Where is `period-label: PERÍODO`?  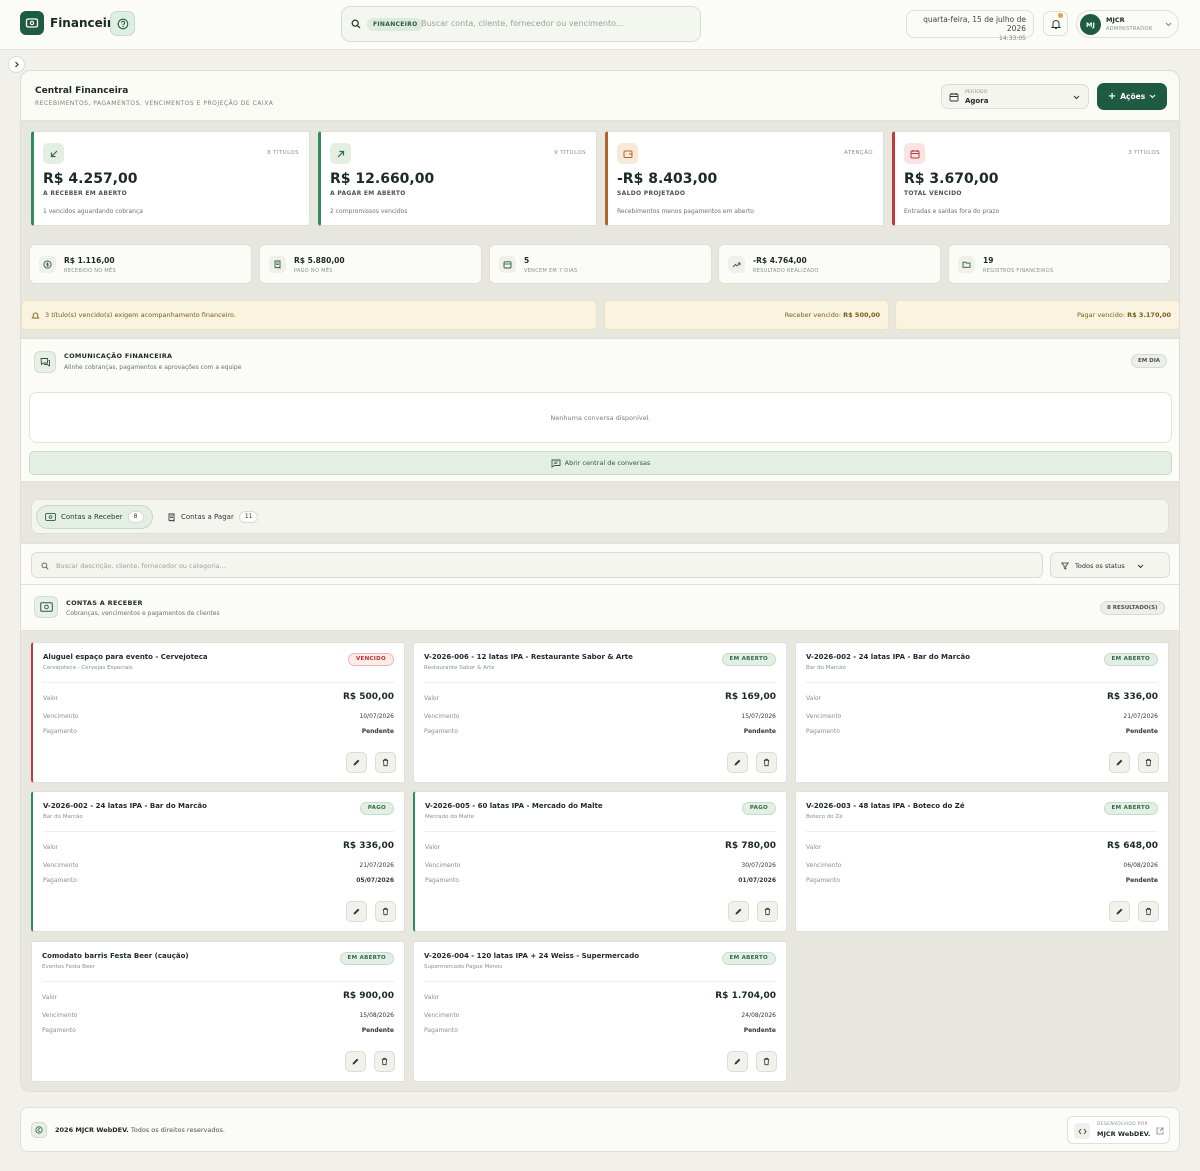
period-label: PERÍODO is located at coordinates (976, 92).